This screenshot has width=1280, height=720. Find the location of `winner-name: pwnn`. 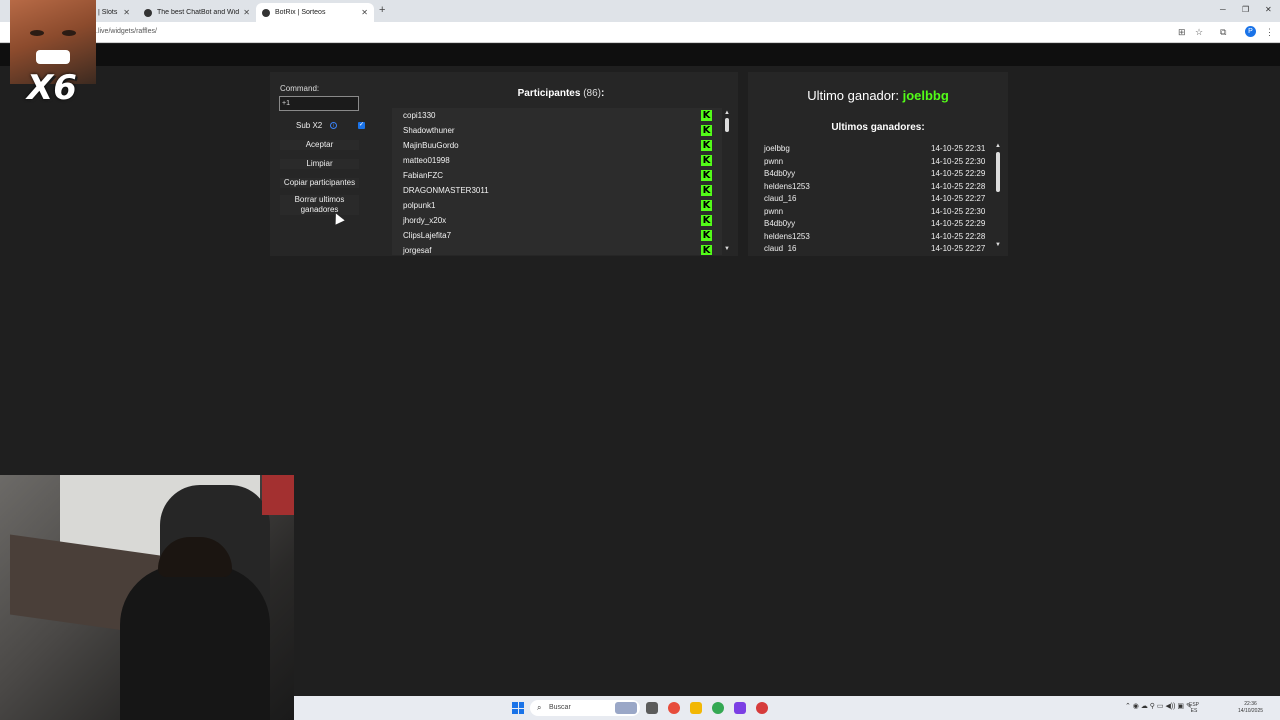

winner-name: pwnn is located at coordinates (774, 161).